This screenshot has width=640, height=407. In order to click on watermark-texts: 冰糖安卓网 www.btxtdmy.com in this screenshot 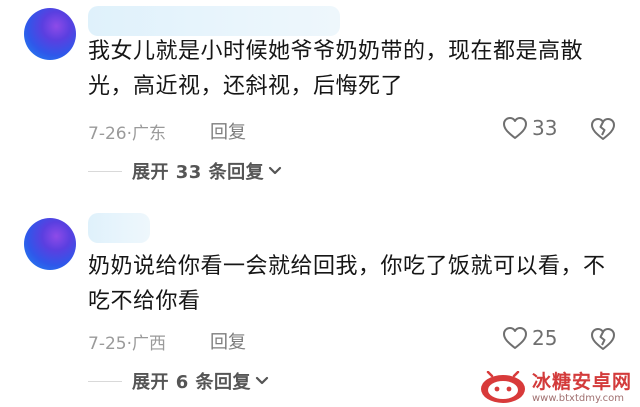, I will do `click(581, 387)`.